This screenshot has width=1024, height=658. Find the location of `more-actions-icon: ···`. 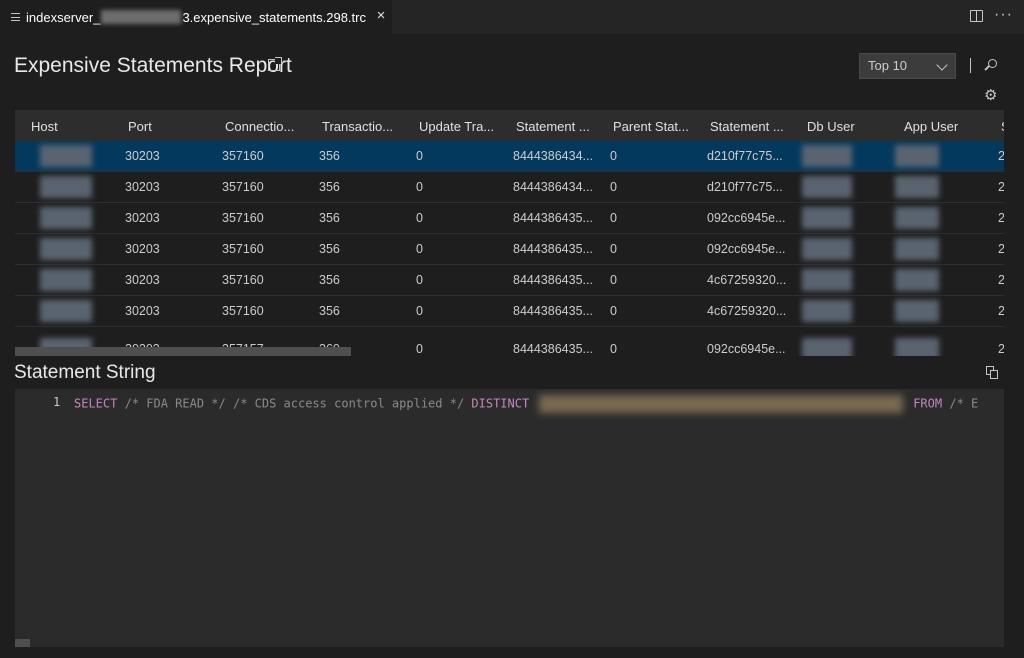

more-actions-icon: ··· is located at coordinates (1003, 15).